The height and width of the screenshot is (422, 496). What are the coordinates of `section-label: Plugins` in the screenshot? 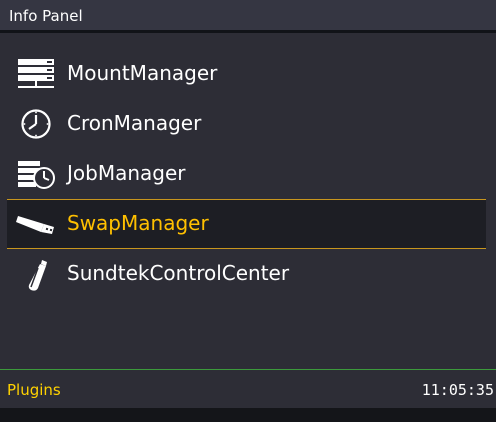 It's located at (34, 390).